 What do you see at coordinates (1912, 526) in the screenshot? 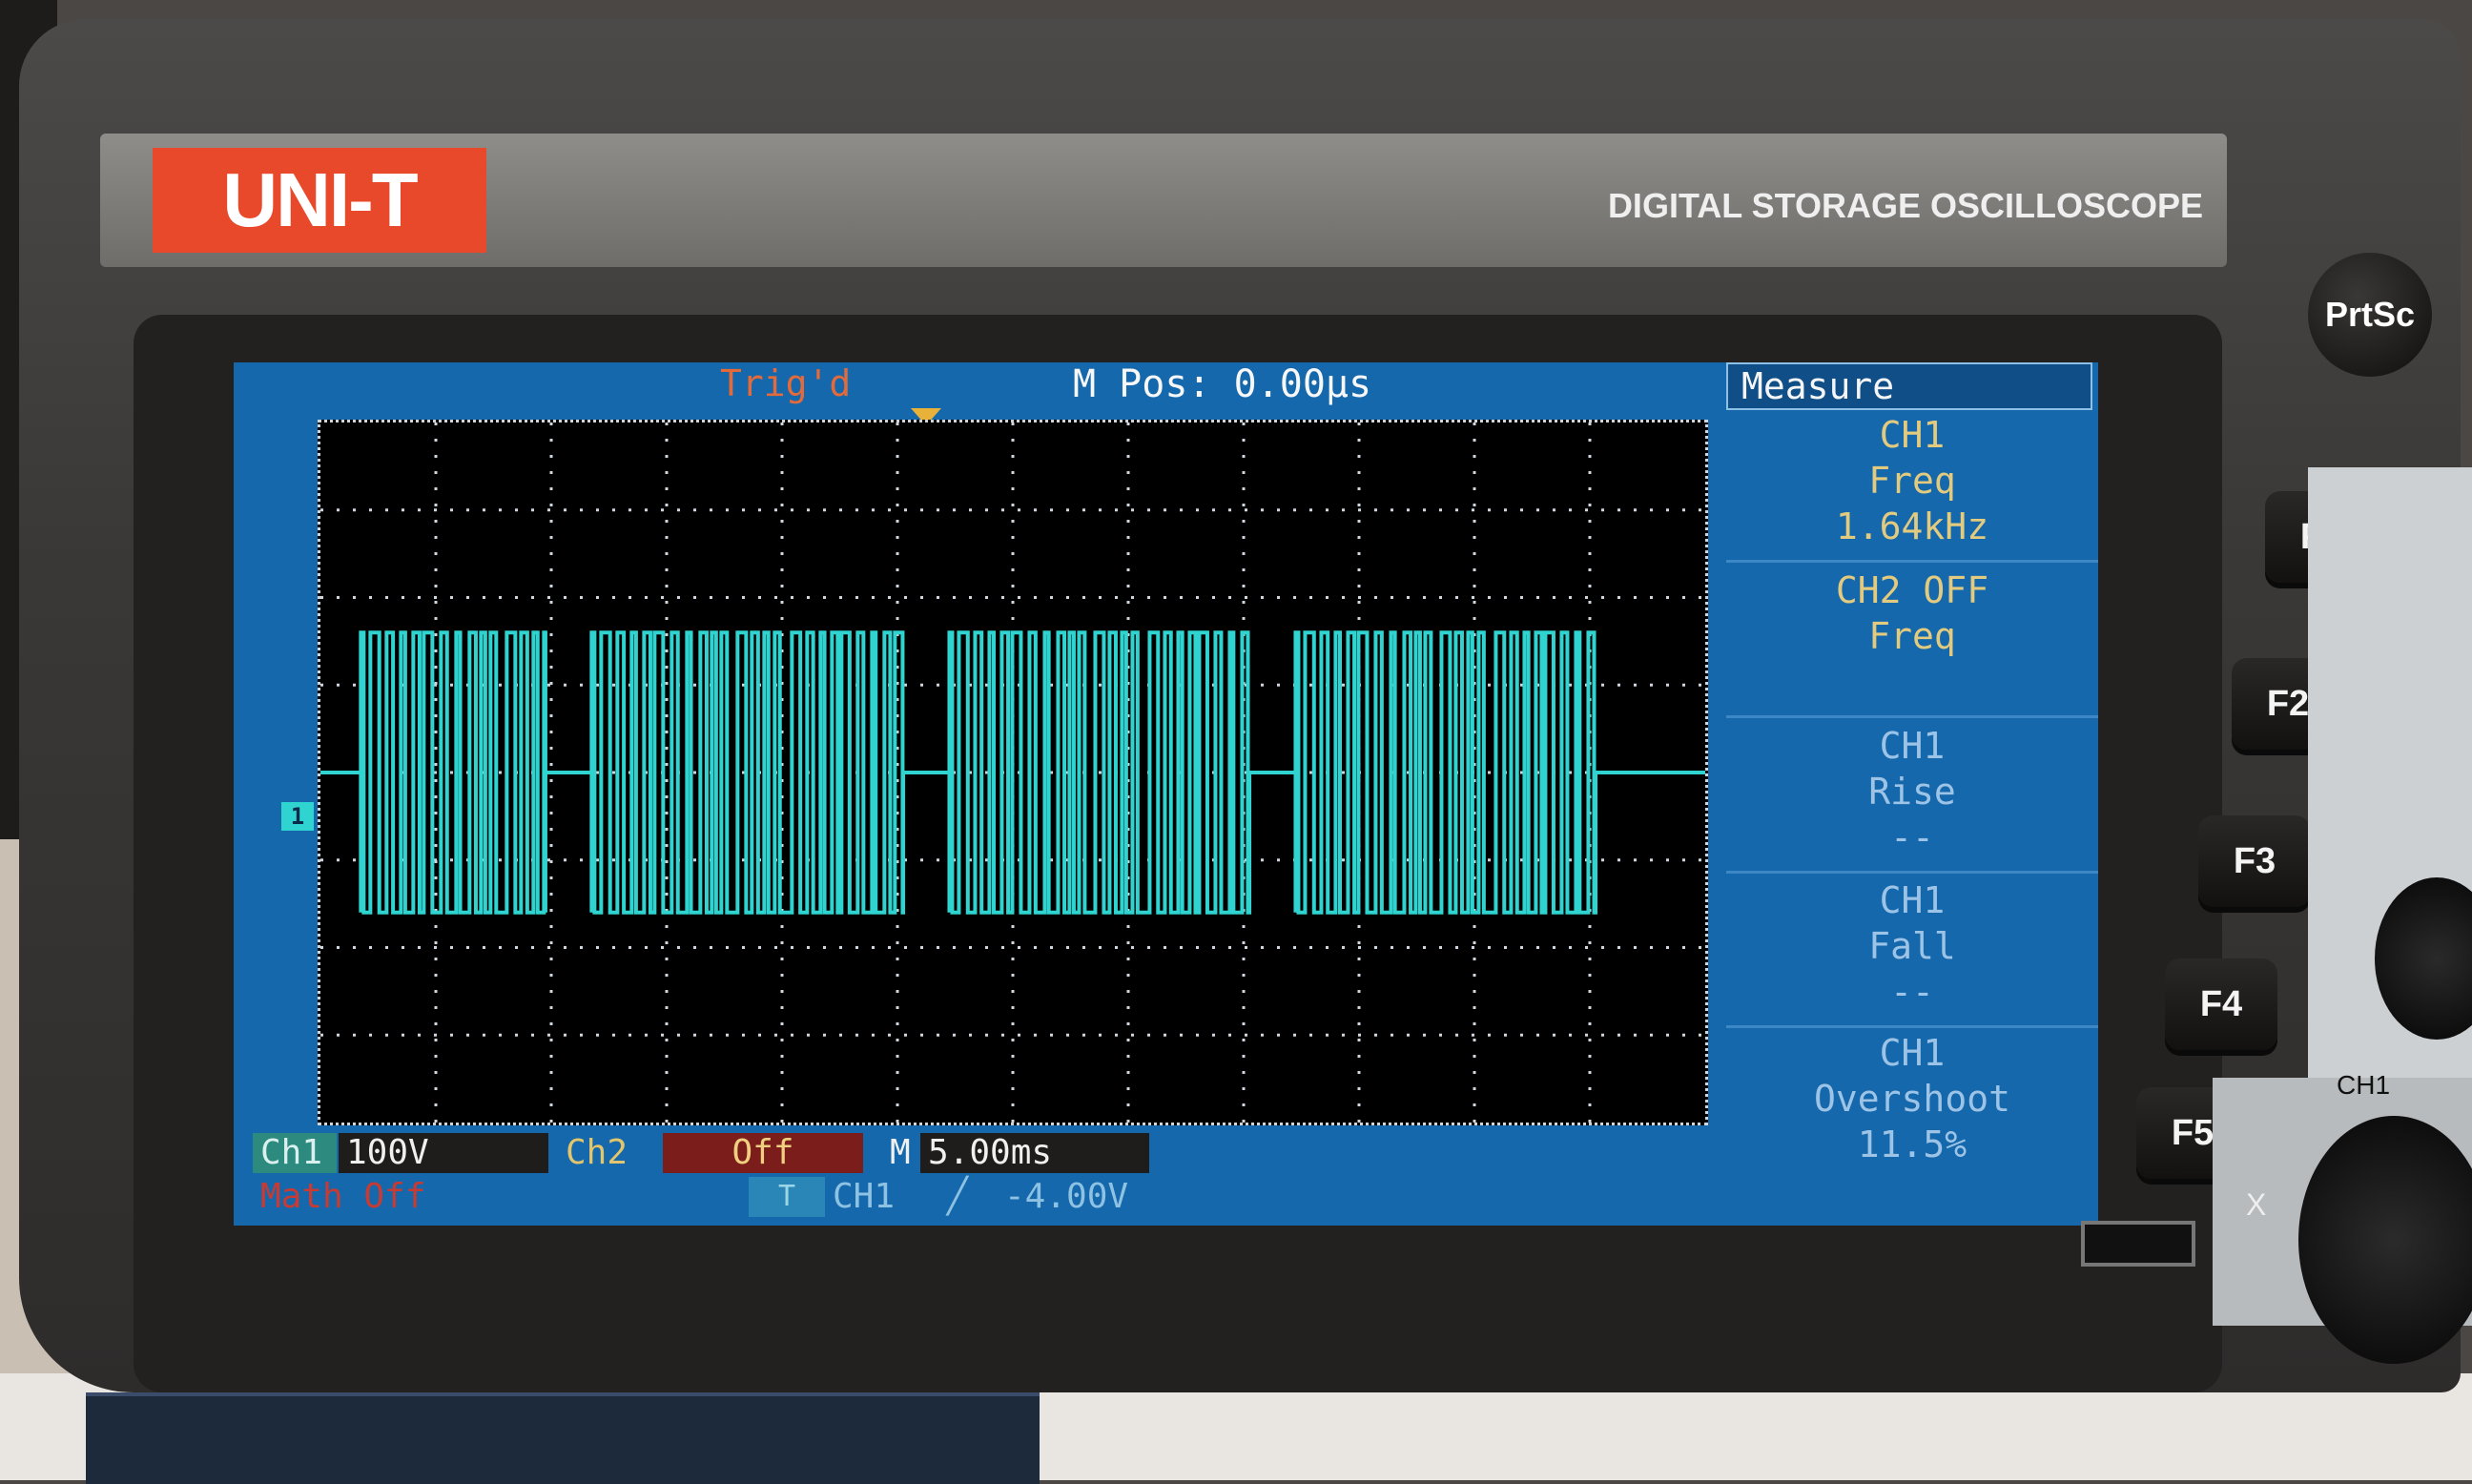
I see `slot-1-value: 1.64kHz` at bounding box center [1912, 526].